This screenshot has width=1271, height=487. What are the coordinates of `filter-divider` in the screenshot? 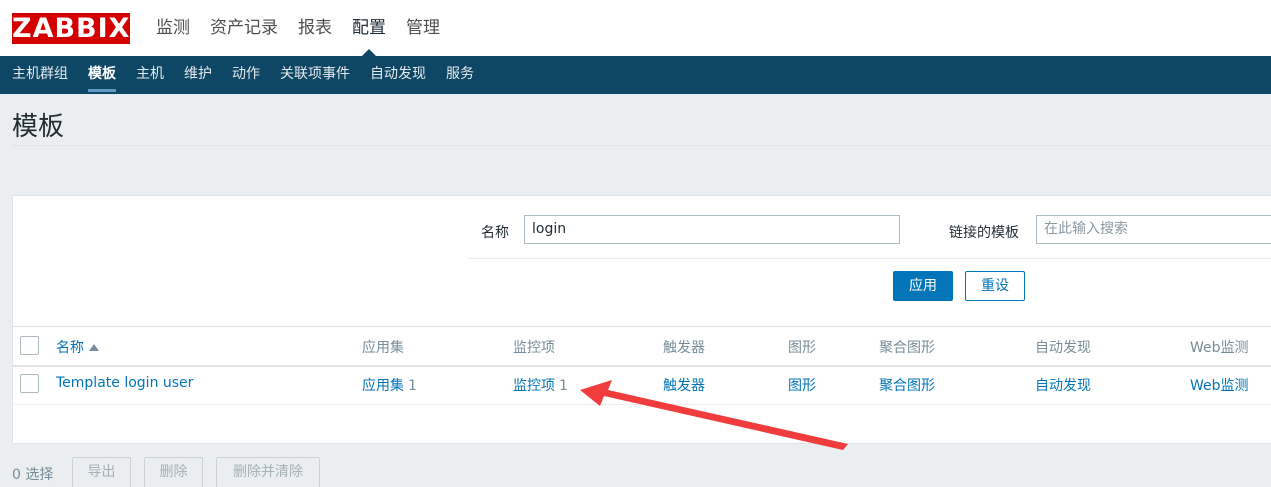 It's located at (870, 258).